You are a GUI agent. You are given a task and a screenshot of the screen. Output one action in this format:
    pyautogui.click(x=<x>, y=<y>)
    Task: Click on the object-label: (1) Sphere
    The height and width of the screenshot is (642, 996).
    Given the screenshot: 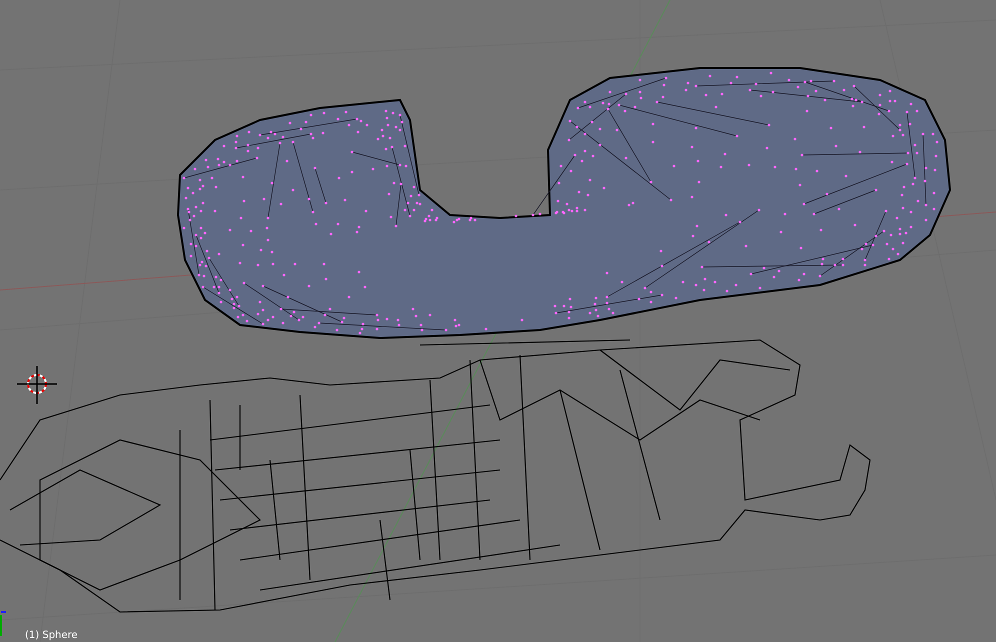 What is the action you would take?
    pyautogui.click(x=51, y=635)
    